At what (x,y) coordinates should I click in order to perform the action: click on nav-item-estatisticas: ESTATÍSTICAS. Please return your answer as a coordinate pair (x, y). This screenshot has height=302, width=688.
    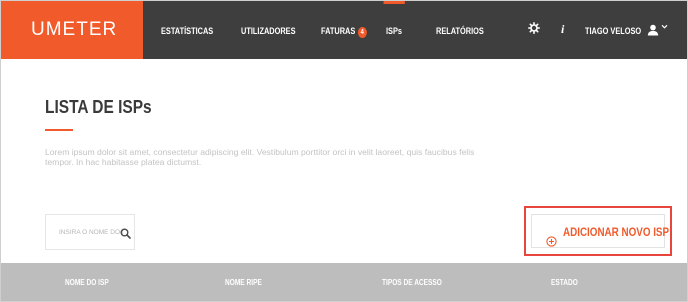
    Looking at the image, I should click on (187, 30).